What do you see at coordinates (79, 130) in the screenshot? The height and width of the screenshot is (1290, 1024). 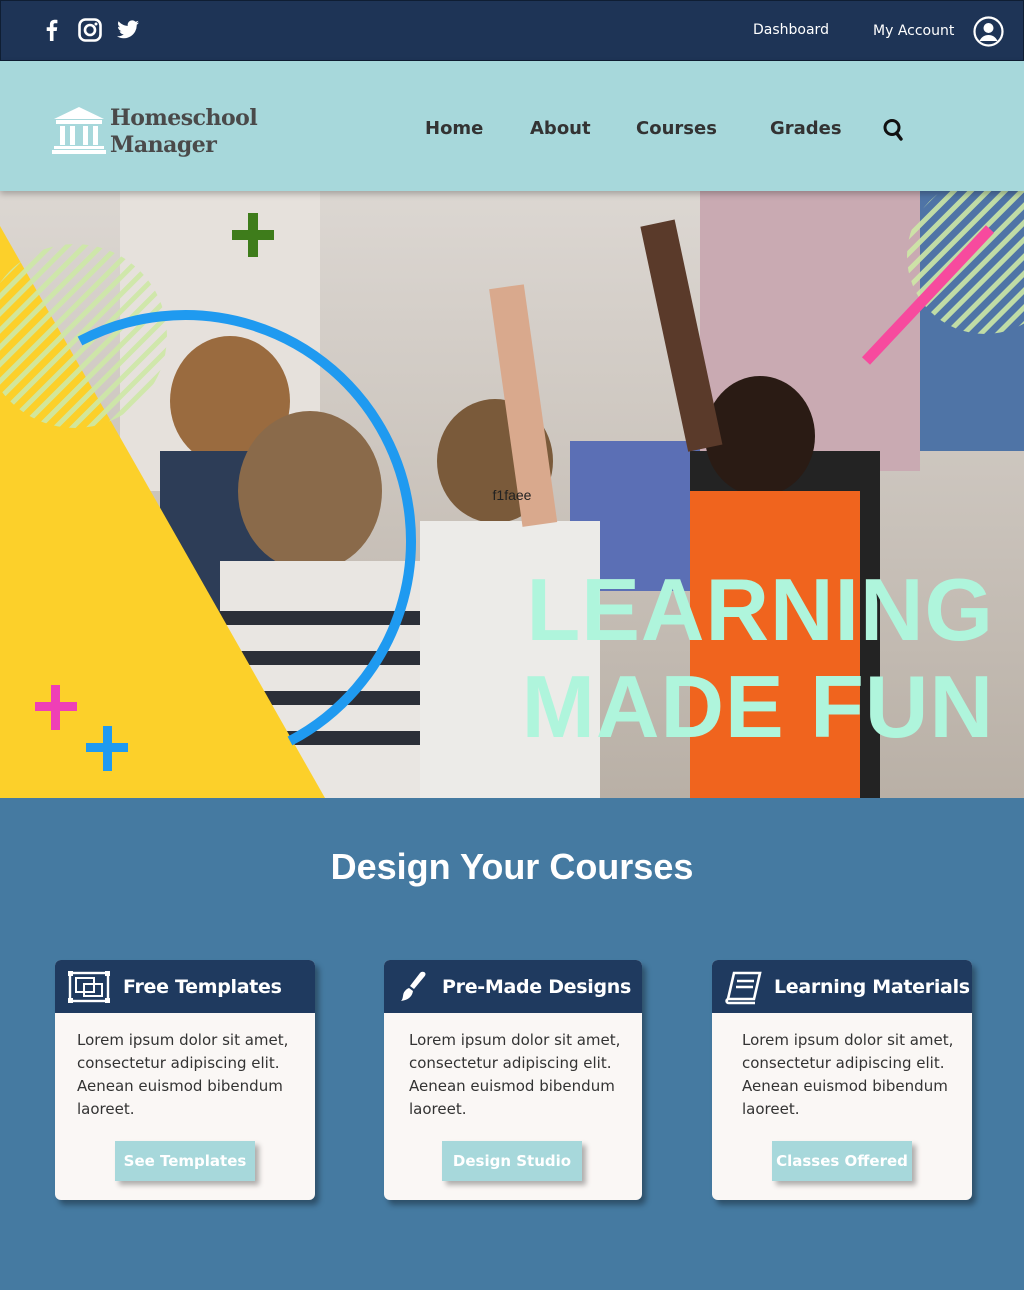 I see `school-building-icon` at bounding box center [79, 130].